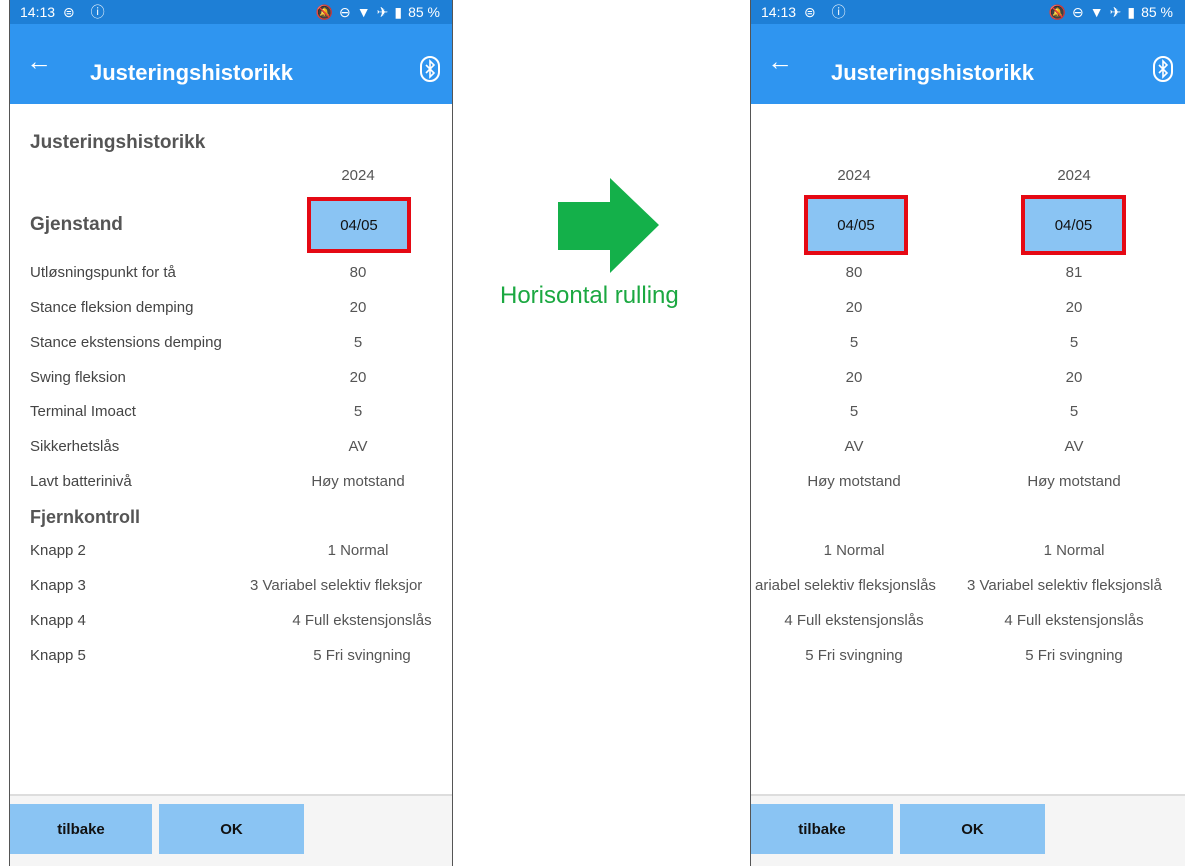  What do you see at coordinates (81, 481) in the screenshot?
I see `row-label: Lavt batterinivå` at bounding box center [81, 481].